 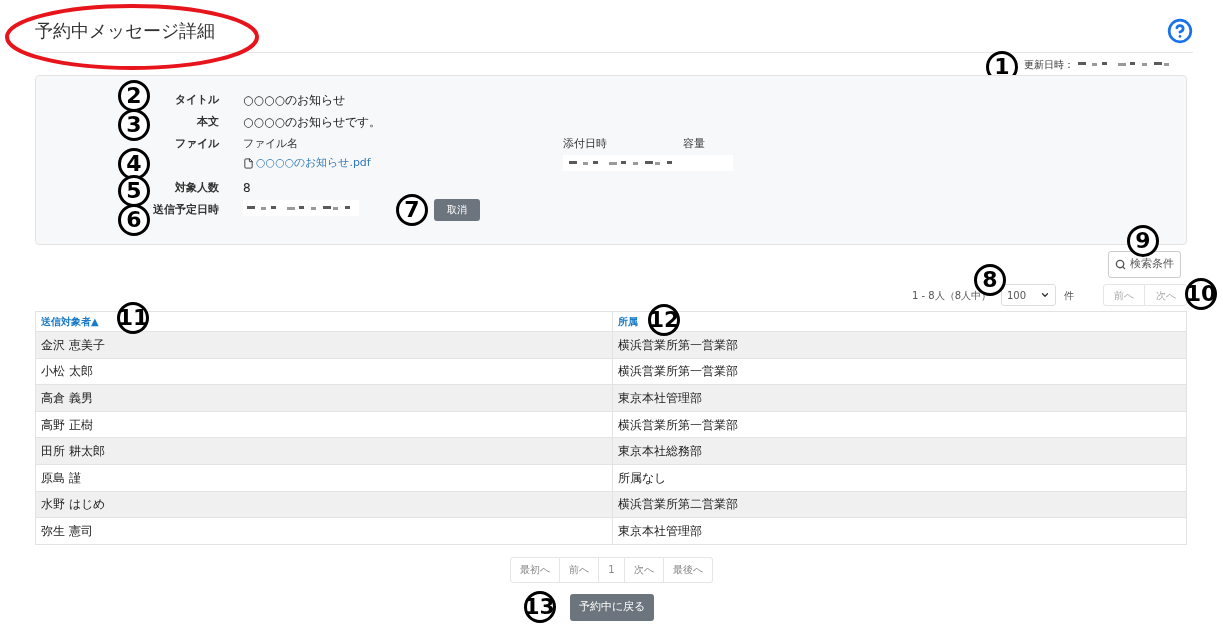 I want to click on chevron-down-icon, so click(x=1045, y=295).